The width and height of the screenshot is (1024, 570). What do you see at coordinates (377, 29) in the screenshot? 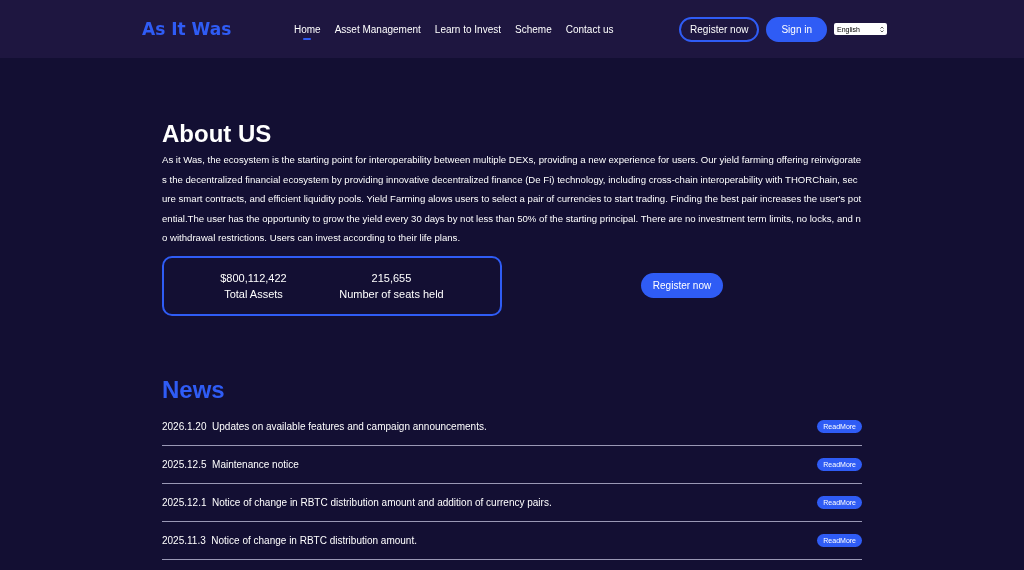
I see `nav-link: Asset Management` at bounding box center [377, 29].